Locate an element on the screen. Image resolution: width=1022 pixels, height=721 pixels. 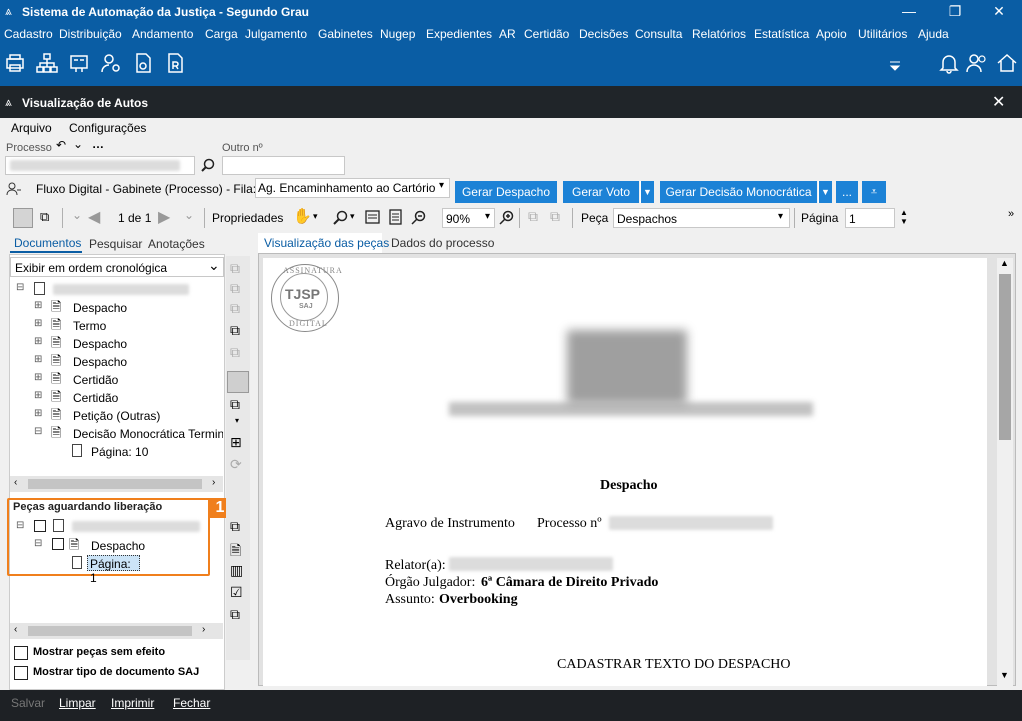
peca-select: Despachos ▾ is located at coordinates (701, 218).